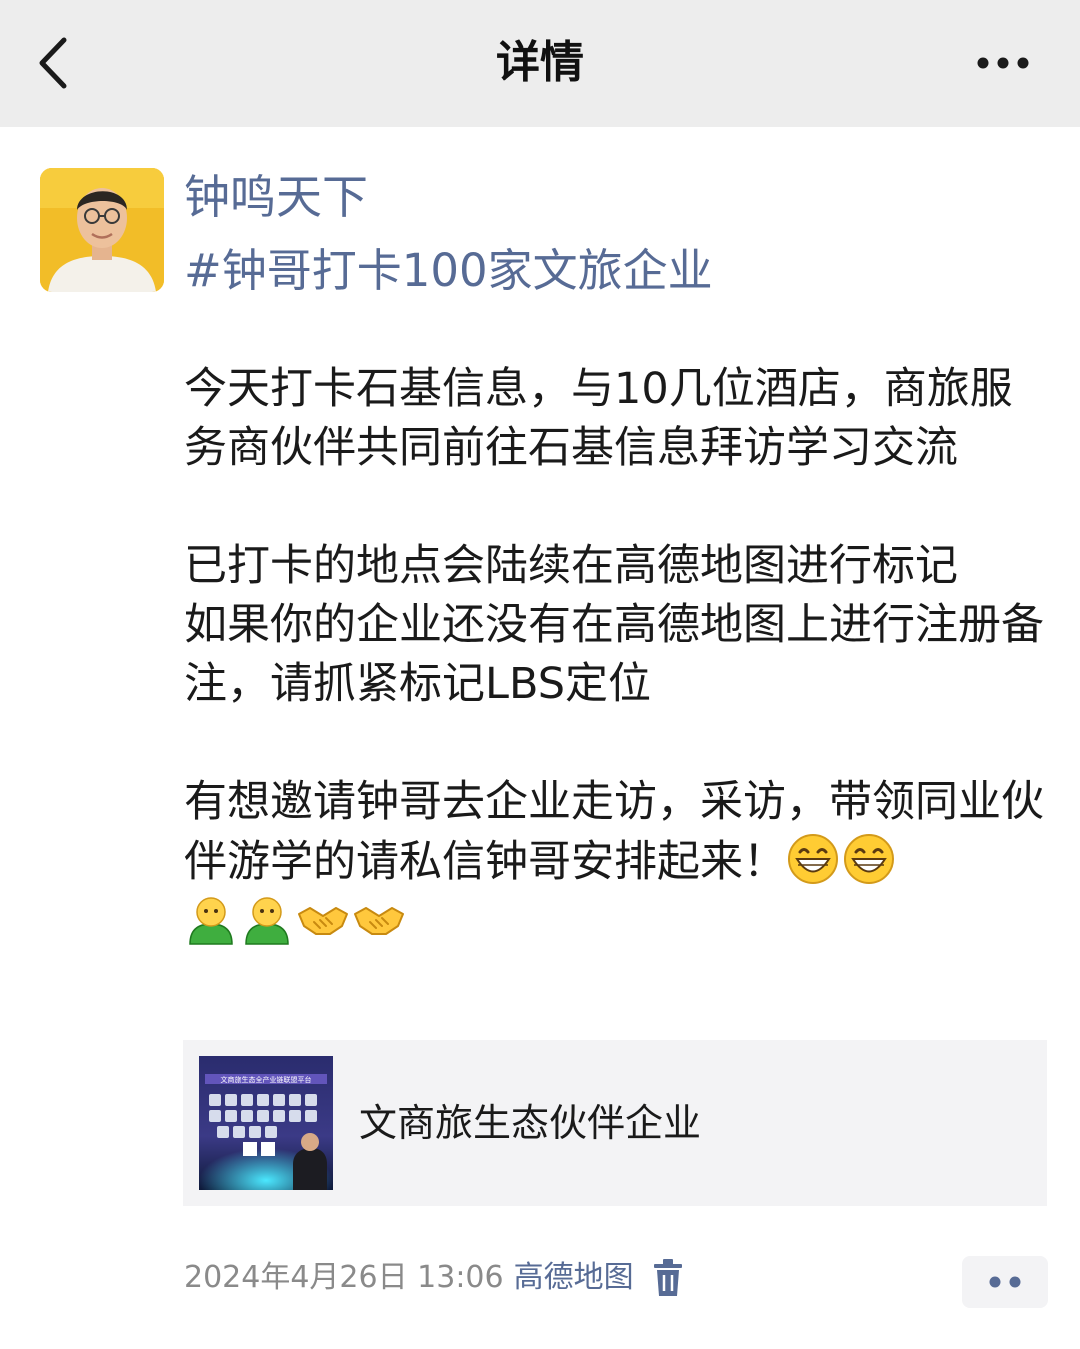 The height and width of the screenshot is (1349, 1080). I want to click on post-paragraph-3-text: 有想邀请钟哥去企业走访，采访，带领同业伙伴游学的请私信钟哥安排起来！, so click(614, 832).